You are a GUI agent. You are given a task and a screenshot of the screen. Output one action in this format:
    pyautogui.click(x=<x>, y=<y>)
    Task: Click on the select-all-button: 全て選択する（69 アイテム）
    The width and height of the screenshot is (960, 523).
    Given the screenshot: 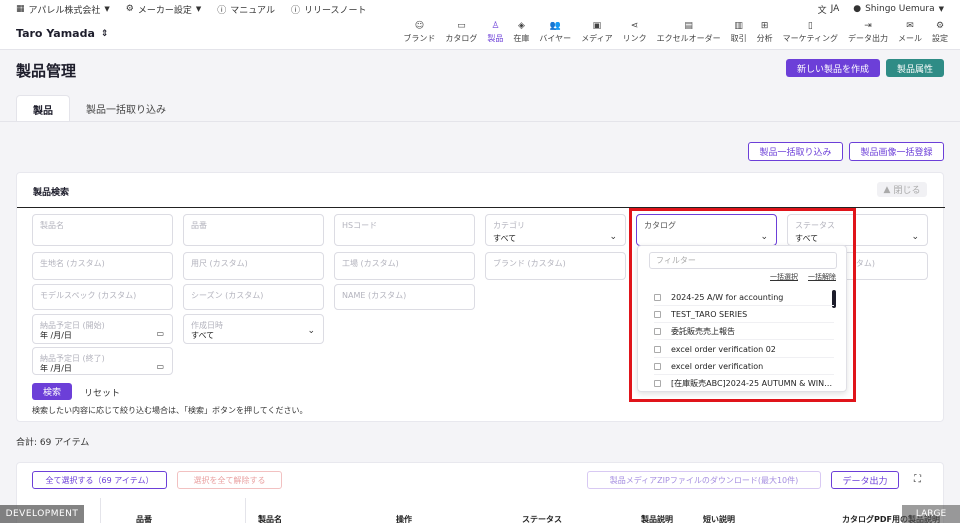 What is the action you would take?
    pyautogui.click(x=99, y=480)
    